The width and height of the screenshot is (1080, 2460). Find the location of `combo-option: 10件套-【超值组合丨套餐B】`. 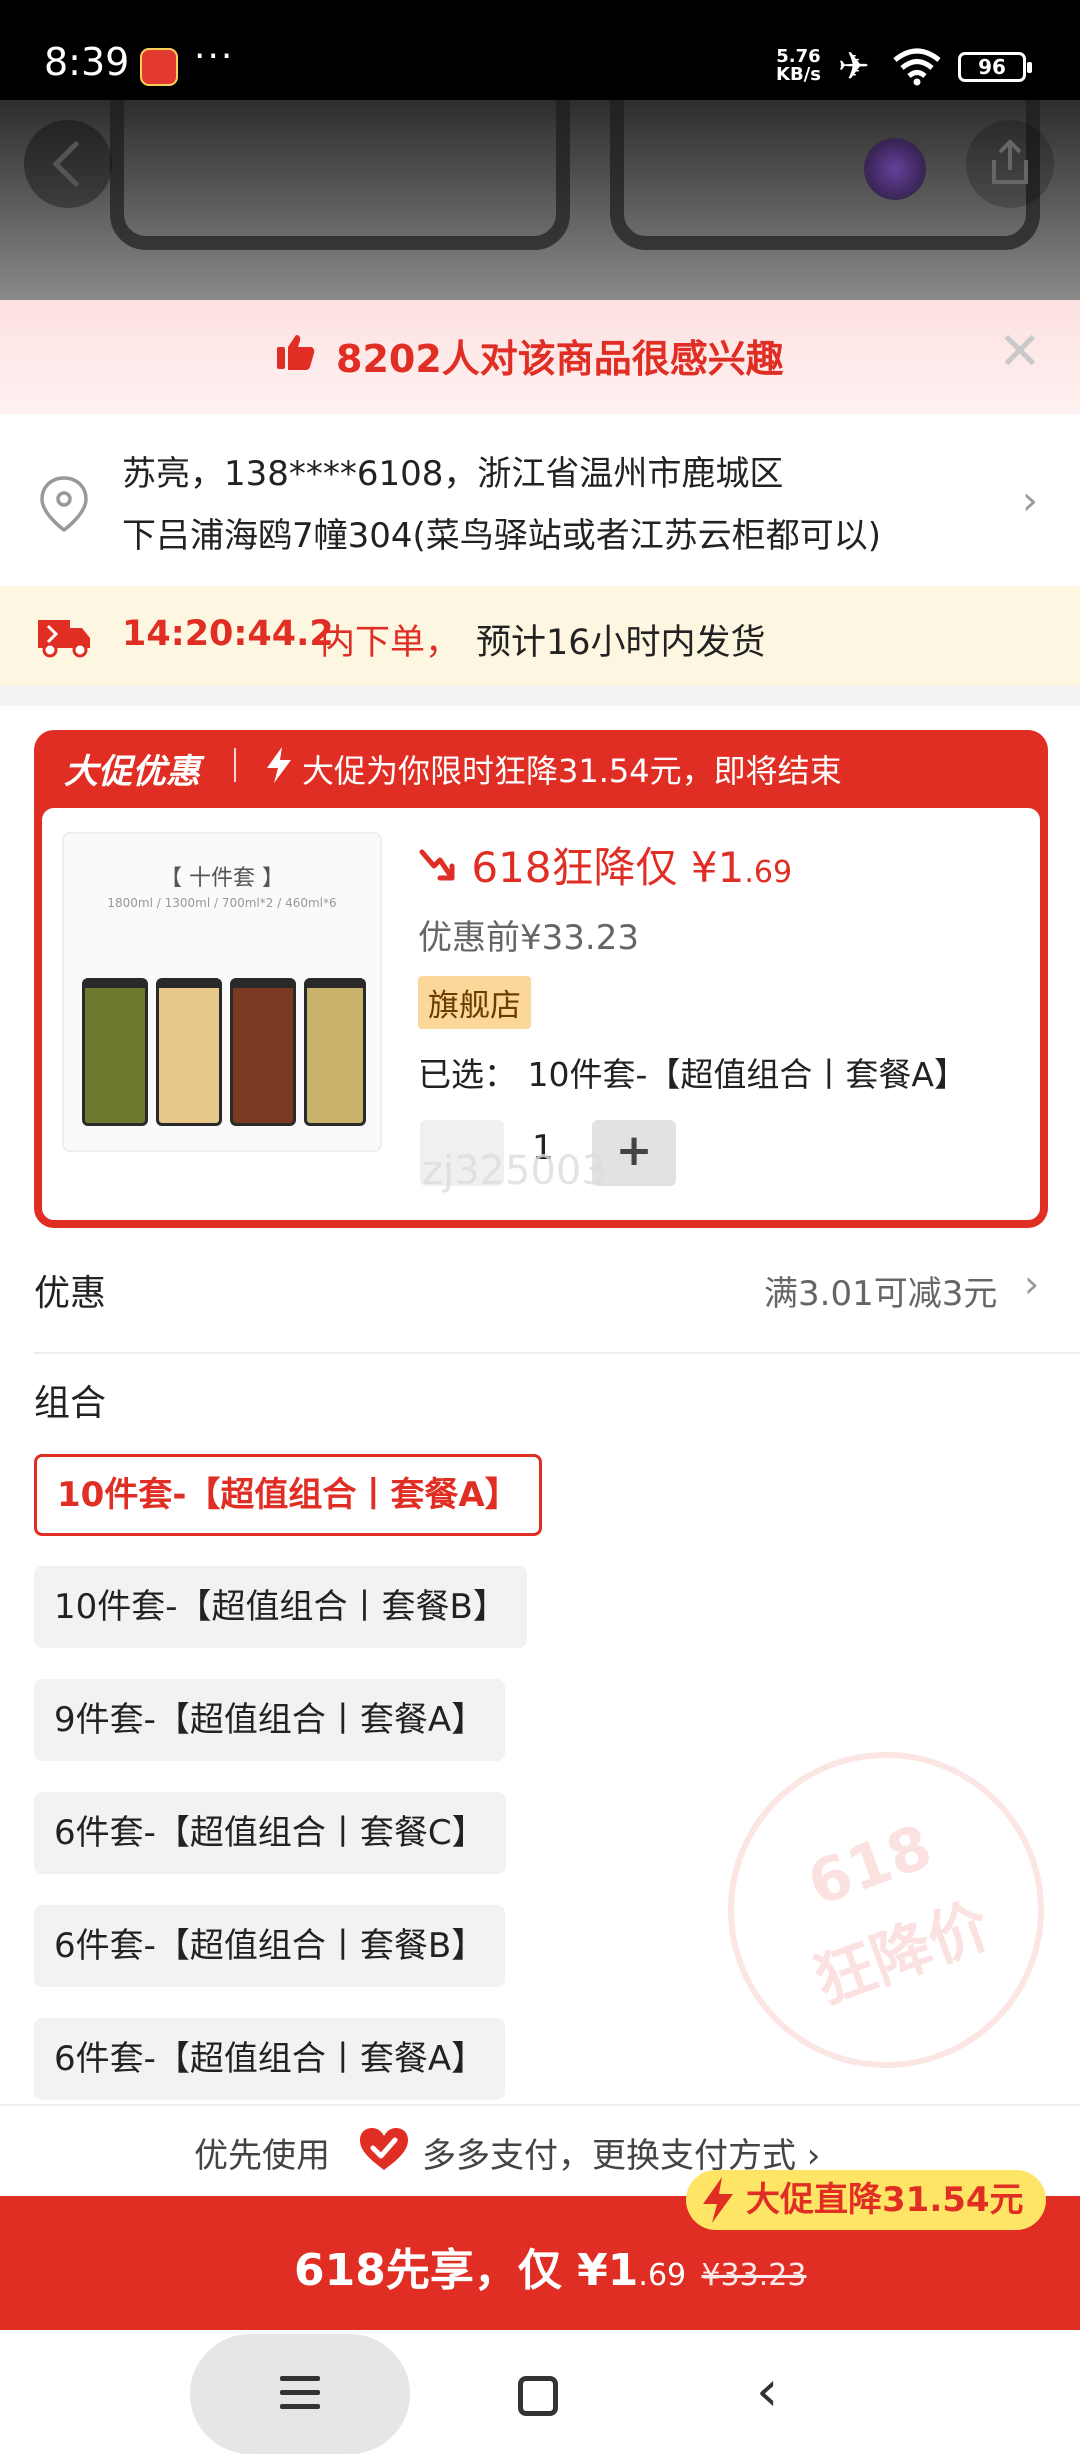

combo-option: 10件套-【超值组合丨套餐B】 is located at coordinates (280, 1607).